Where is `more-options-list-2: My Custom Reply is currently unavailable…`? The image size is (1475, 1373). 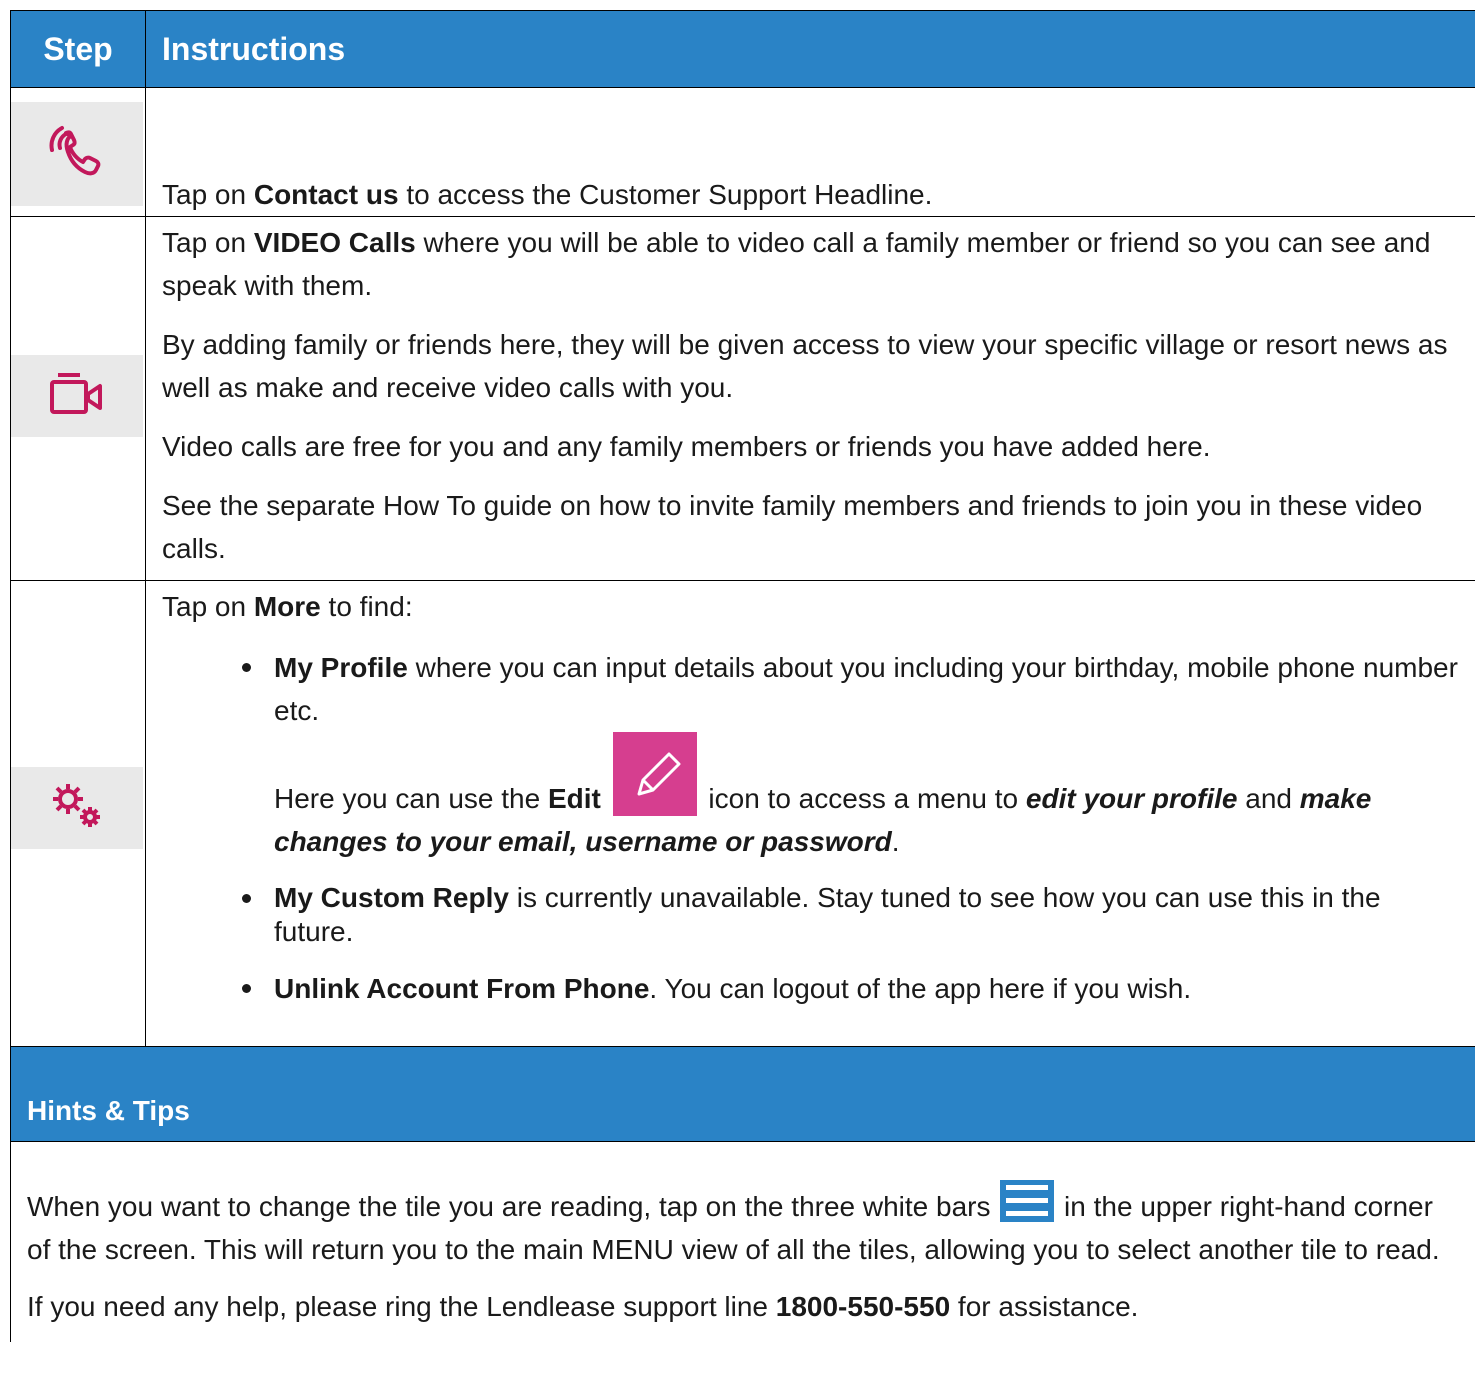
more-options-list-2: My Custom Reply is currently unavailable… is located at coordinates (812, 945).